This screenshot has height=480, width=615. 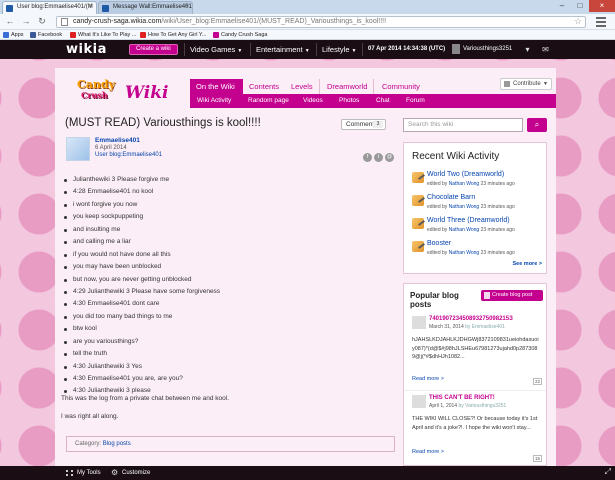 What do you see at coordinates (485, 327) in the screenshot?
I see `post-author-link: by Emmaelise401` at bounding box center [485, 327].